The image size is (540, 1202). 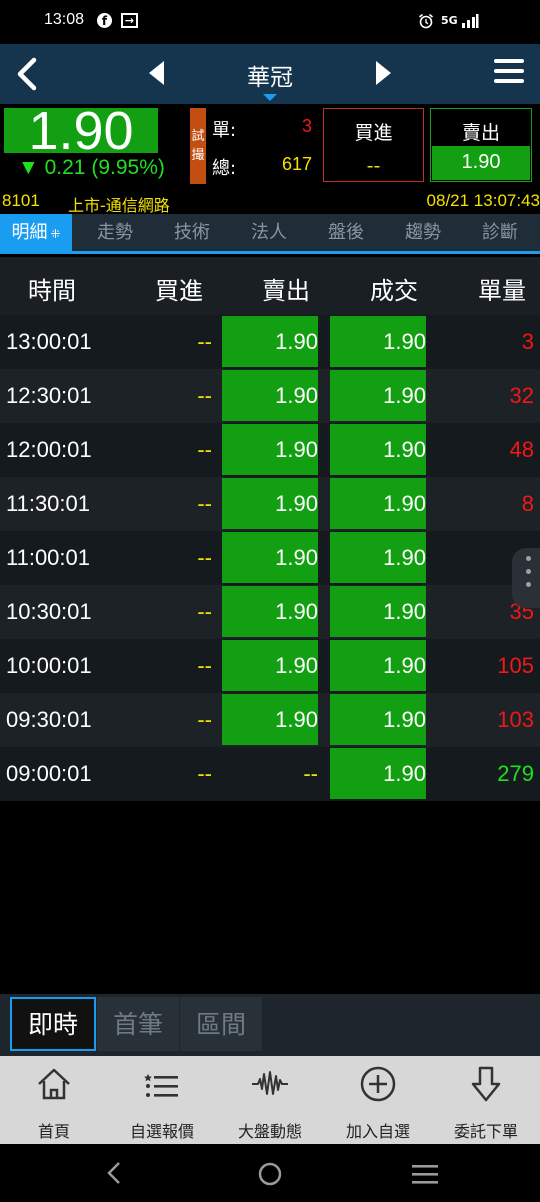 I want to click on alarm-icon, so click(x=426, y=21).